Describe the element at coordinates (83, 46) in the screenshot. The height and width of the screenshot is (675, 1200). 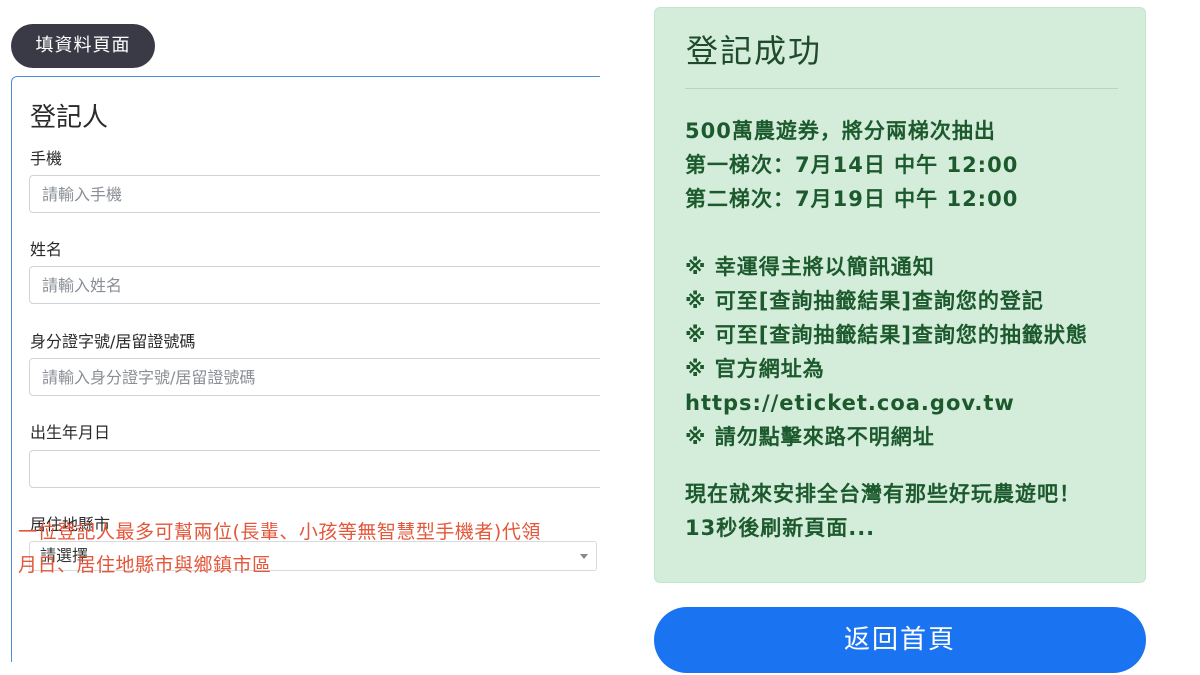
I see `form-page-tag: 填資料頁面` at that location.